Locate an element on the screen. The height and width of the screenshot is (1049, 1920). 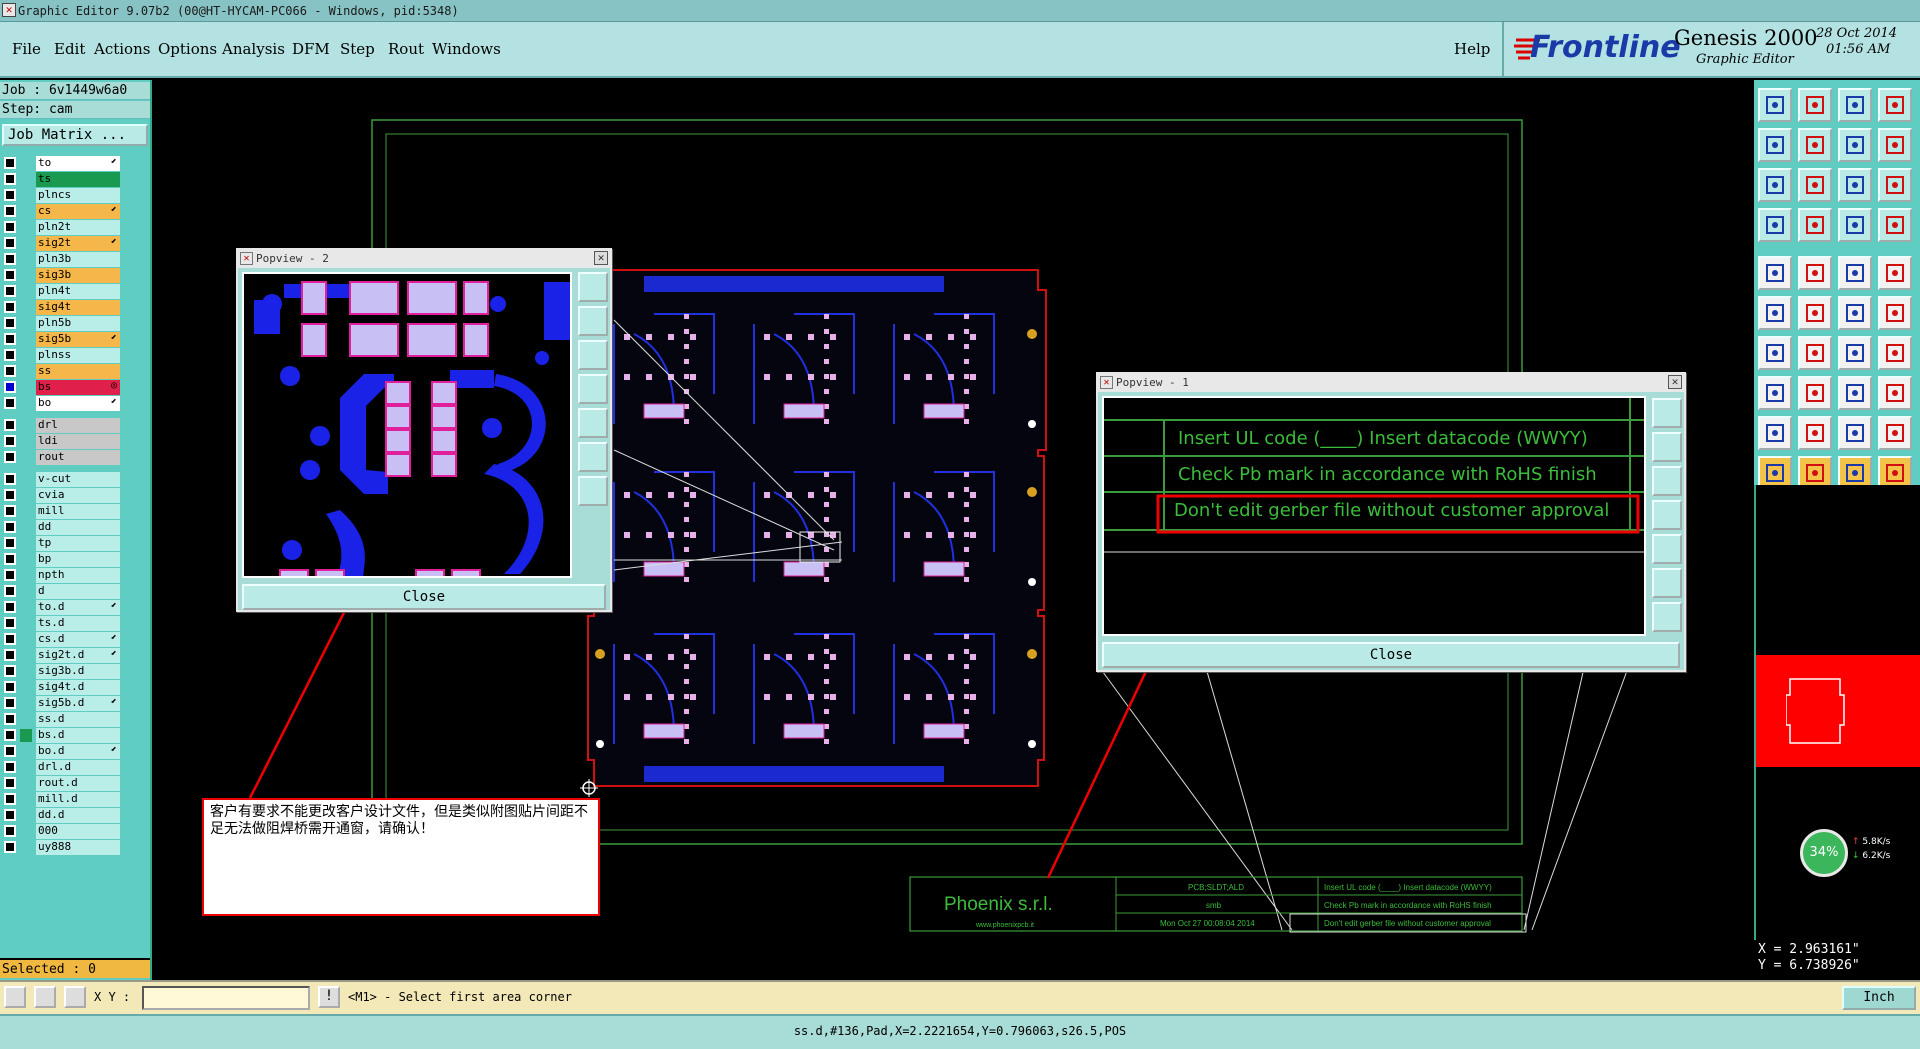
layer-row-cs: cs ⬋ is located at coordinates (61, 211).